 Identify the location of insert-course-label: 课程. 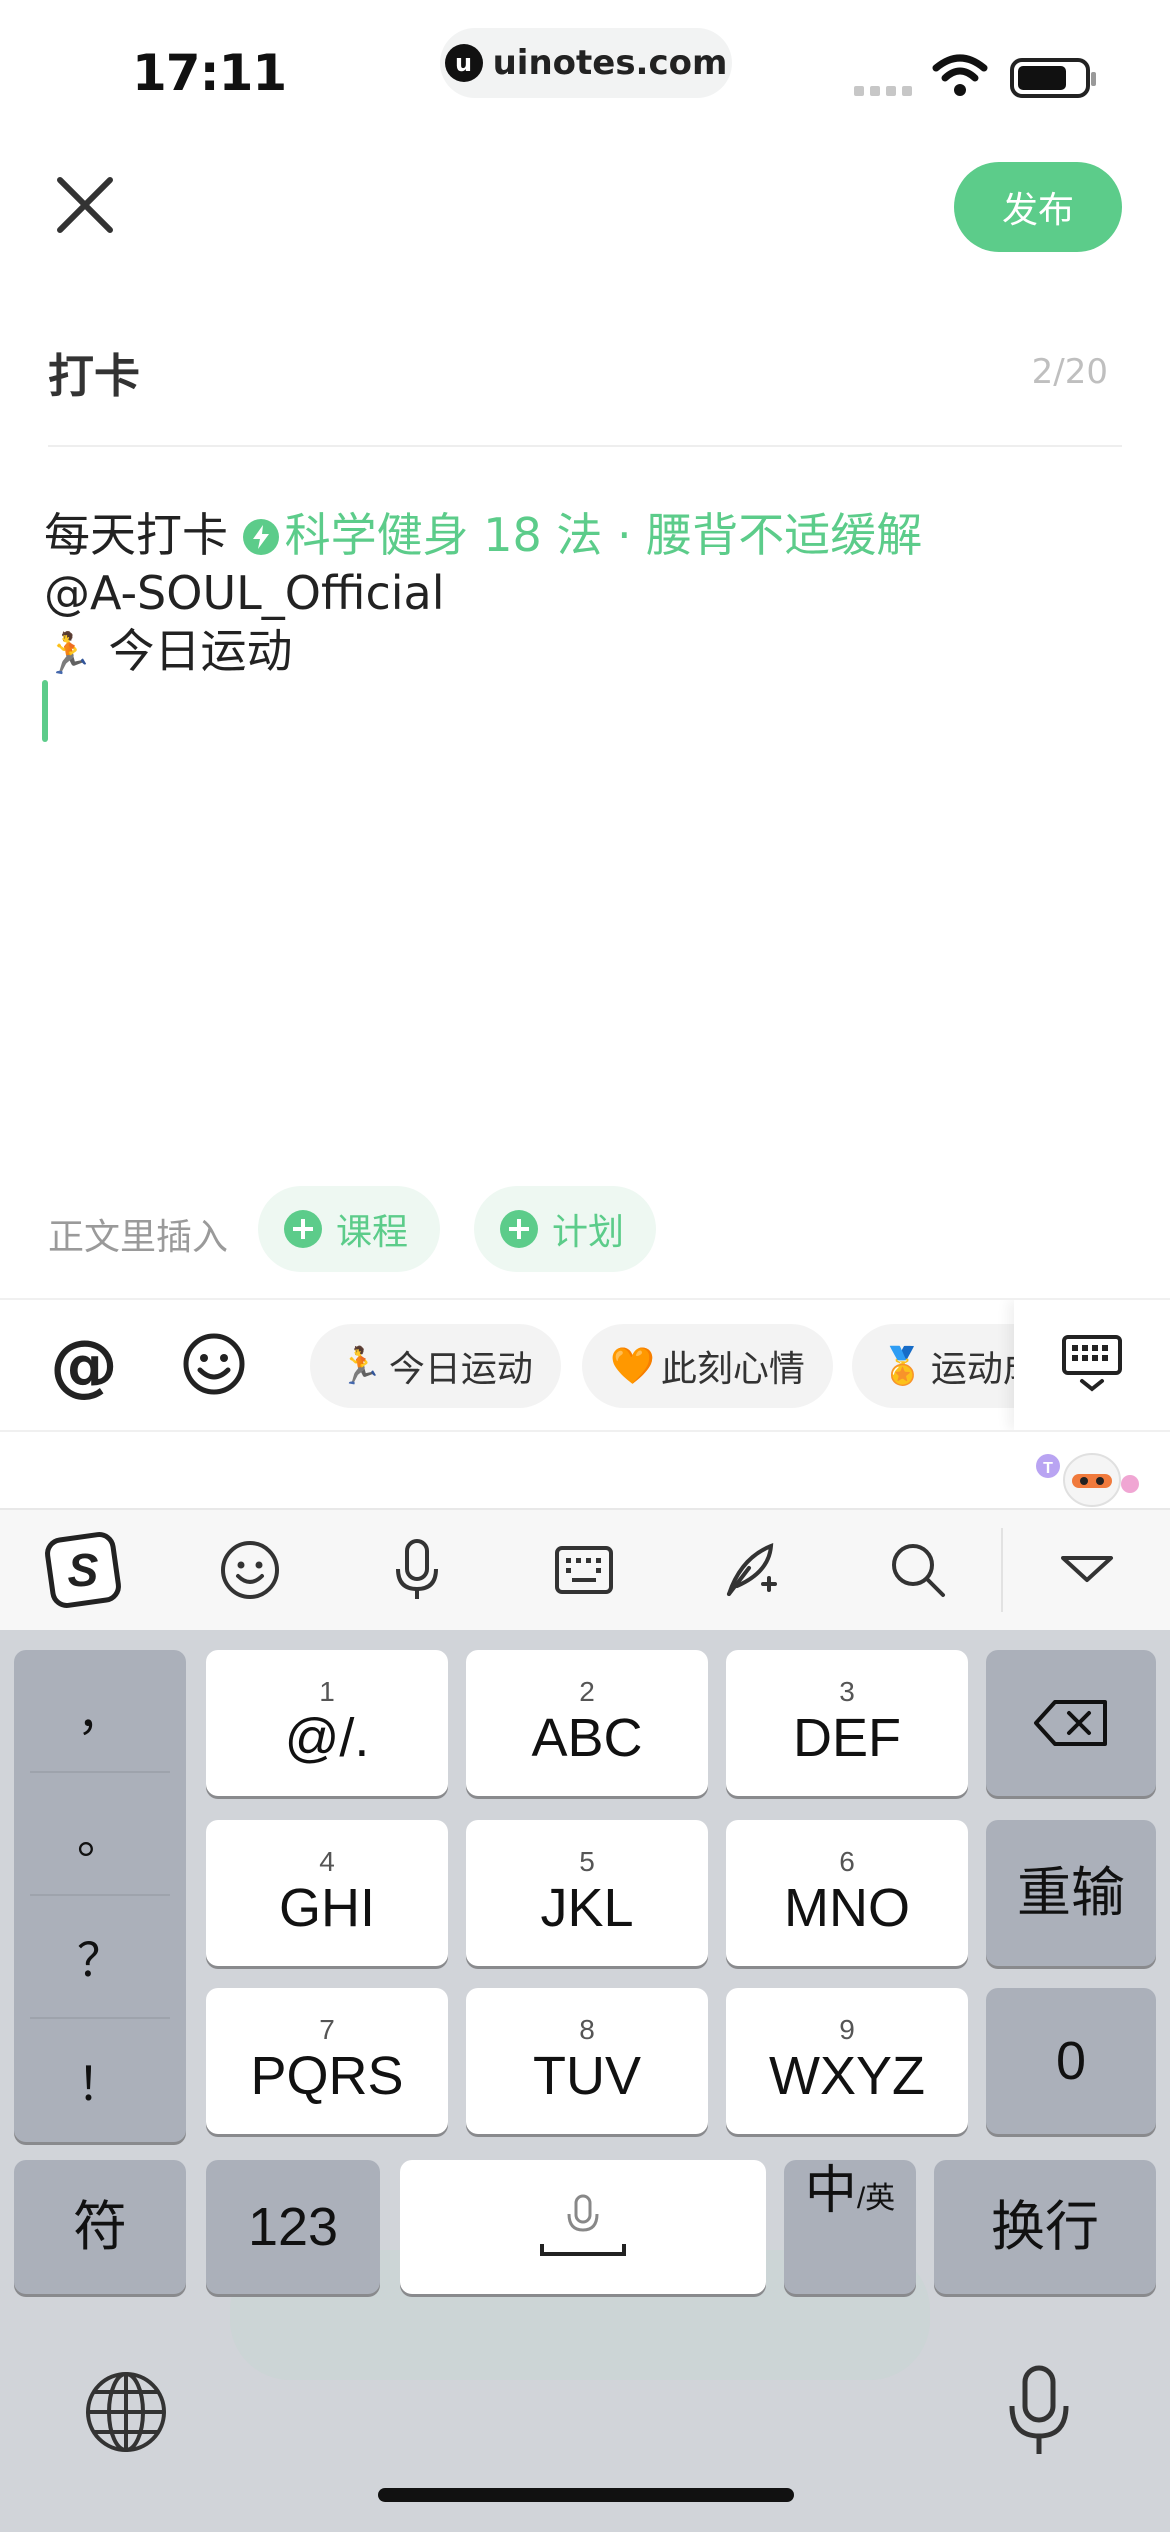
(372, 1232).